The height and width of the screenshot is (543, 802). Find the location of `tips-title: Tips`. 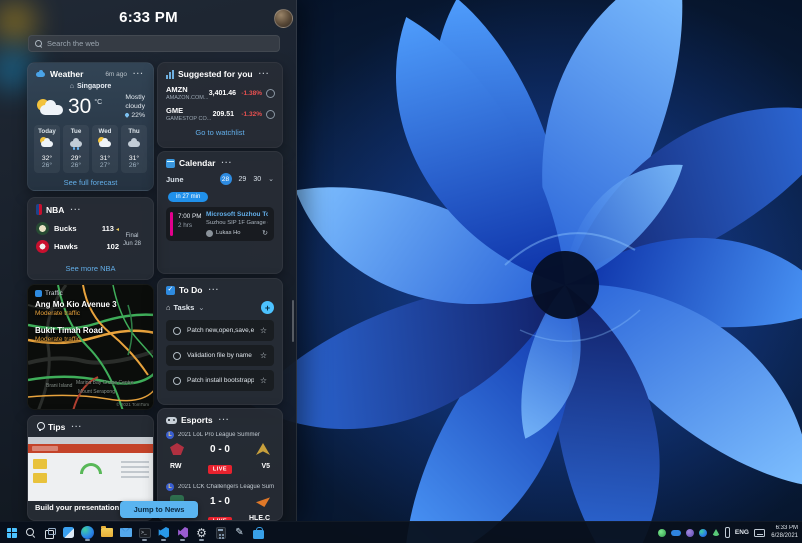

tips-title: Tips is located at coordinates (57, 427).